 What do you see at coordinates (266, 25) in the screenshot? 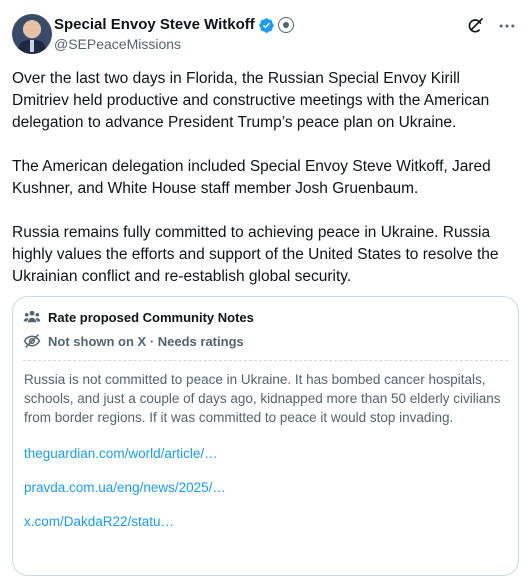
I see `verified-badge-icon` at bounding box center [266, 25].